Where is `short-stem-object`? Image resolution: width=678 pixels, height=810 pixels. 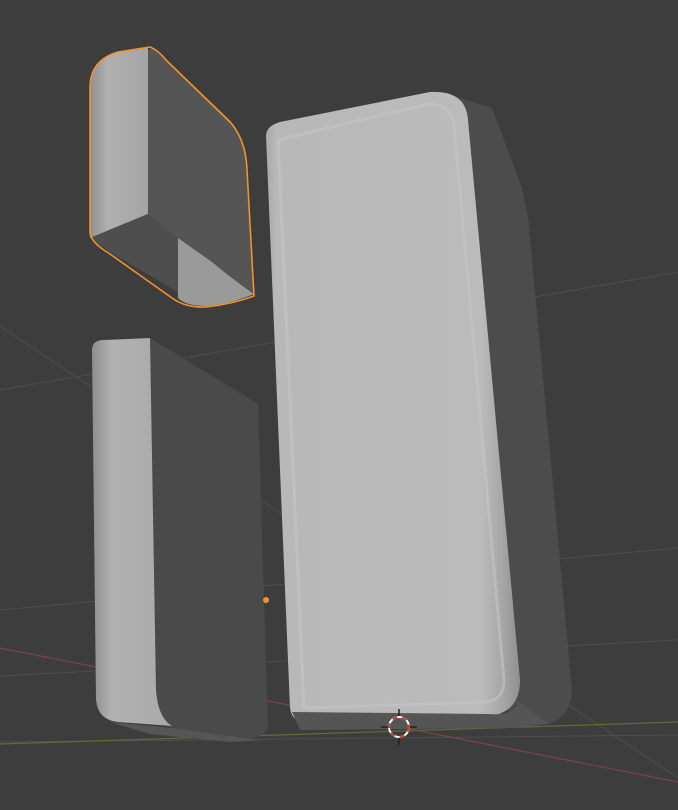
short-stem-object is located at coordinates (180, 540).